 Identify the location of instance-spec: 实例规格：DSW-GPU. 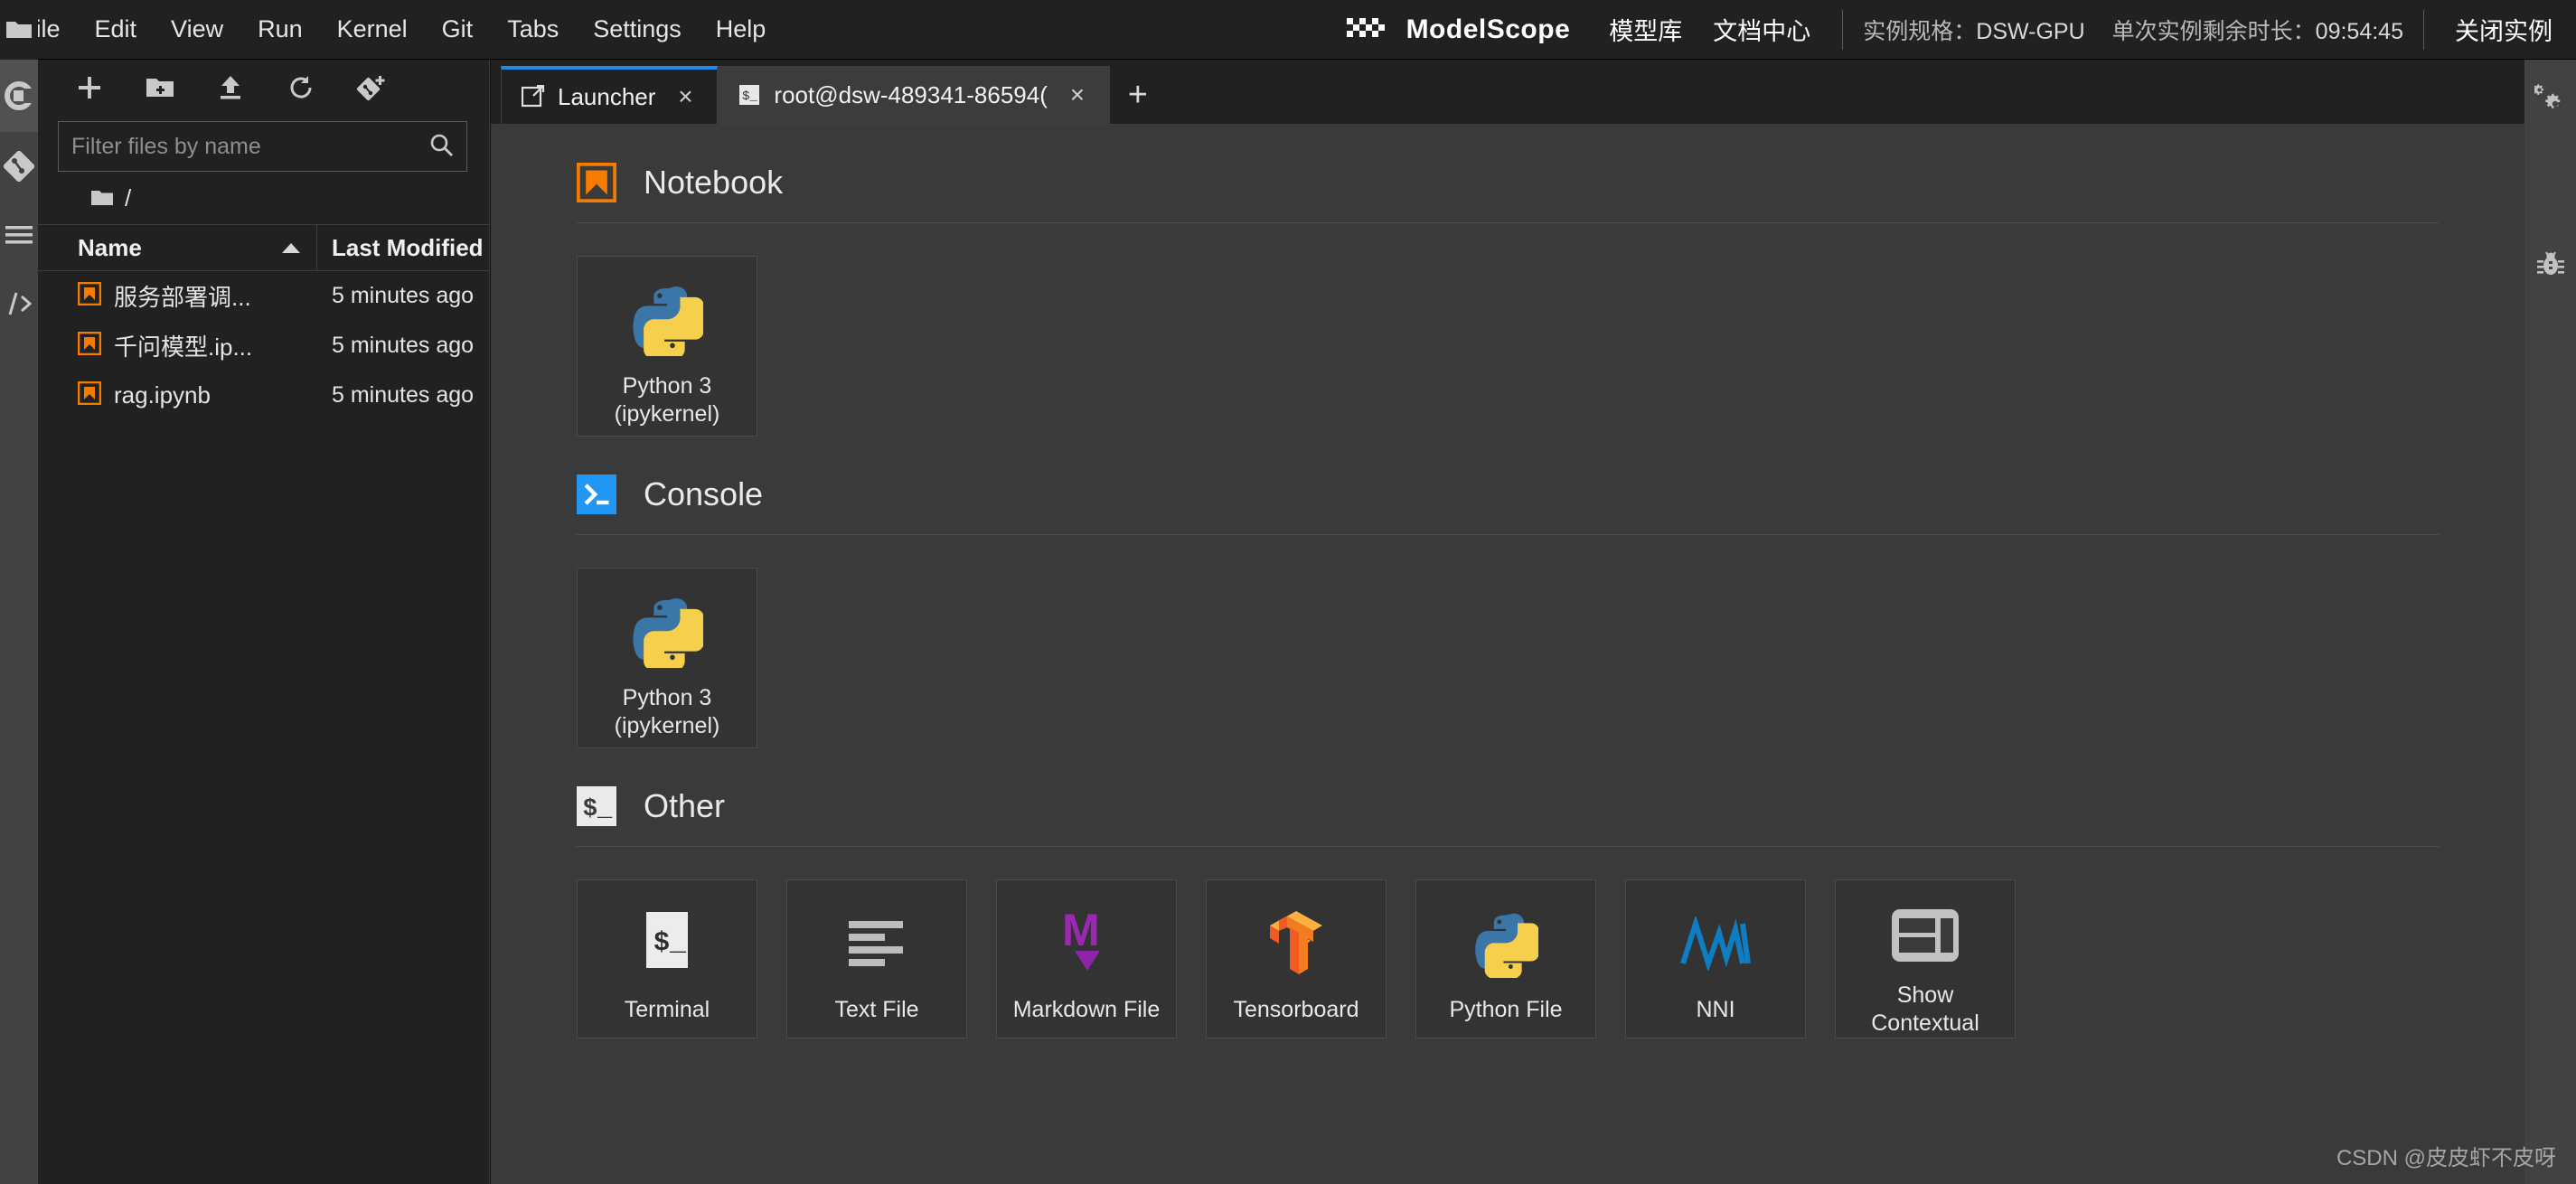
(1973, 30).